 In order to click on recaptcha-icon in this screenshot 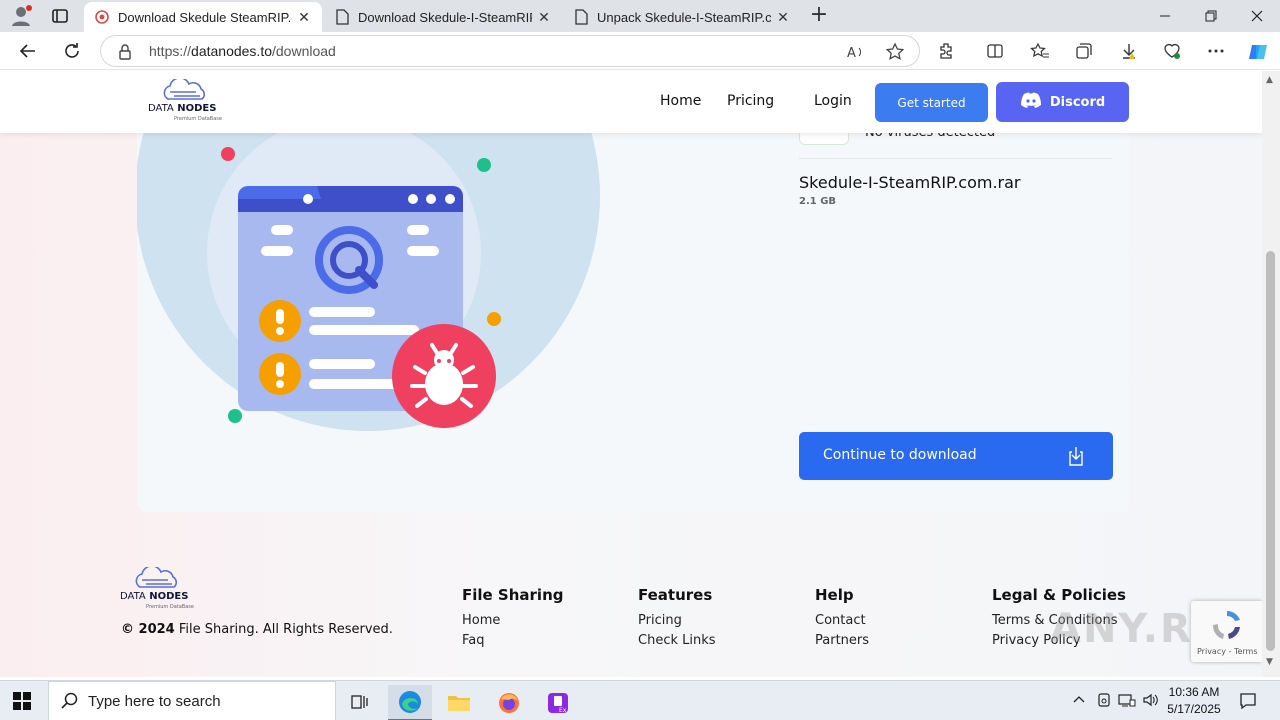, I will do `click(1226, 625)`.